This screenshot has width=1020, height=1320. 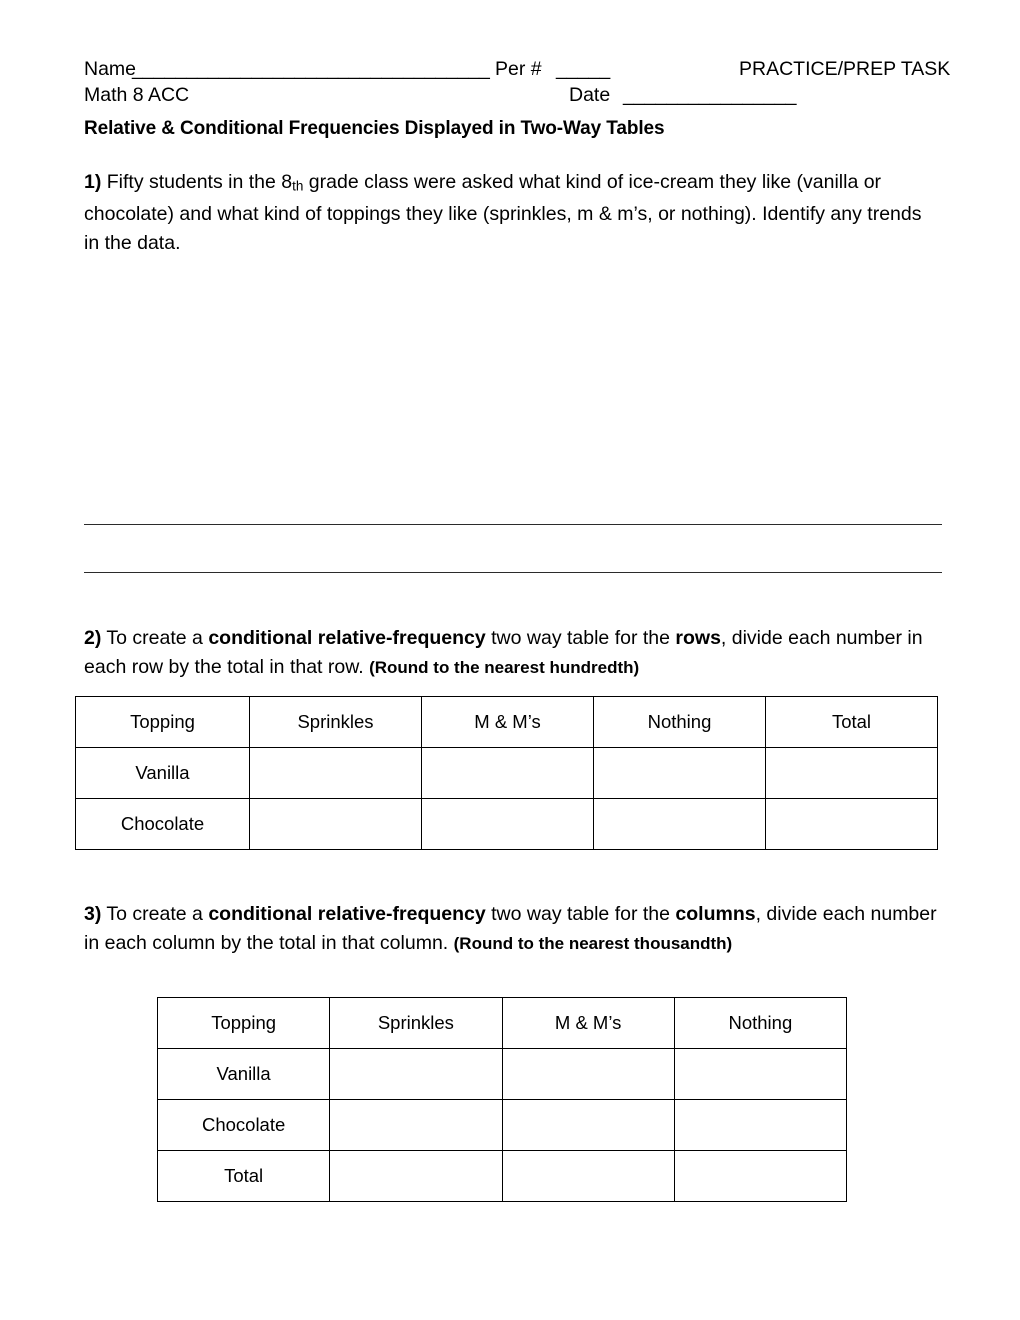 I want to click on table-cols-cell-vanilla-sprinkles, so click(x=416, y=1074).